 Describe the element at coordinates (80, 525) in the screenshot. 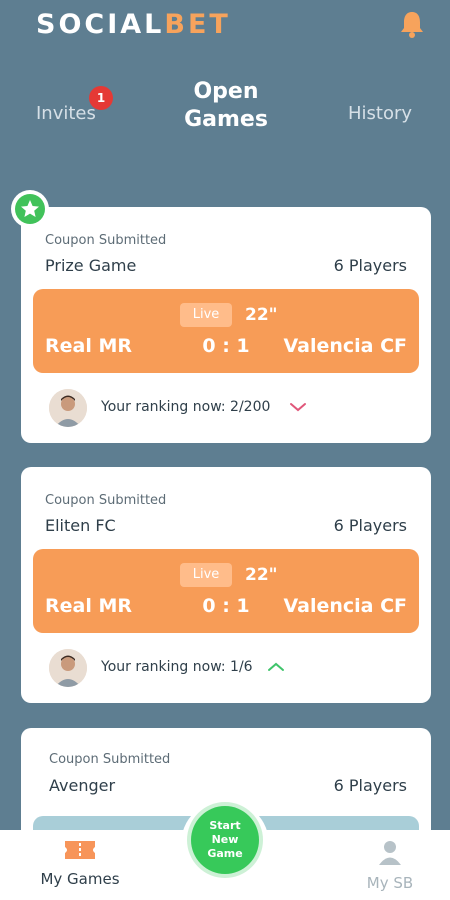

I see `game-name: Eliten FC` at that location.